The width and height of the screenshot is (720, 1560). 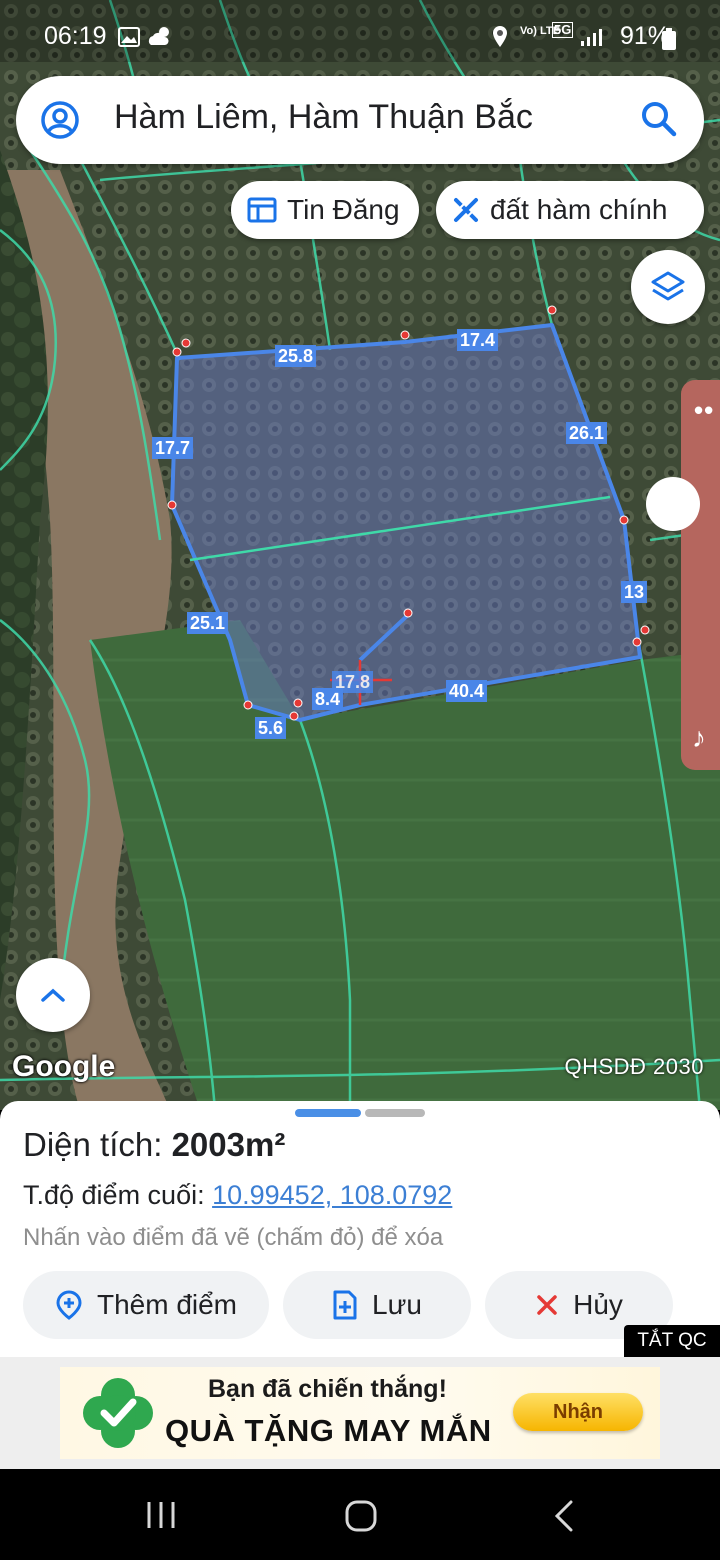 I want to click on status-time: 06:19, so click(x=75, y=36).